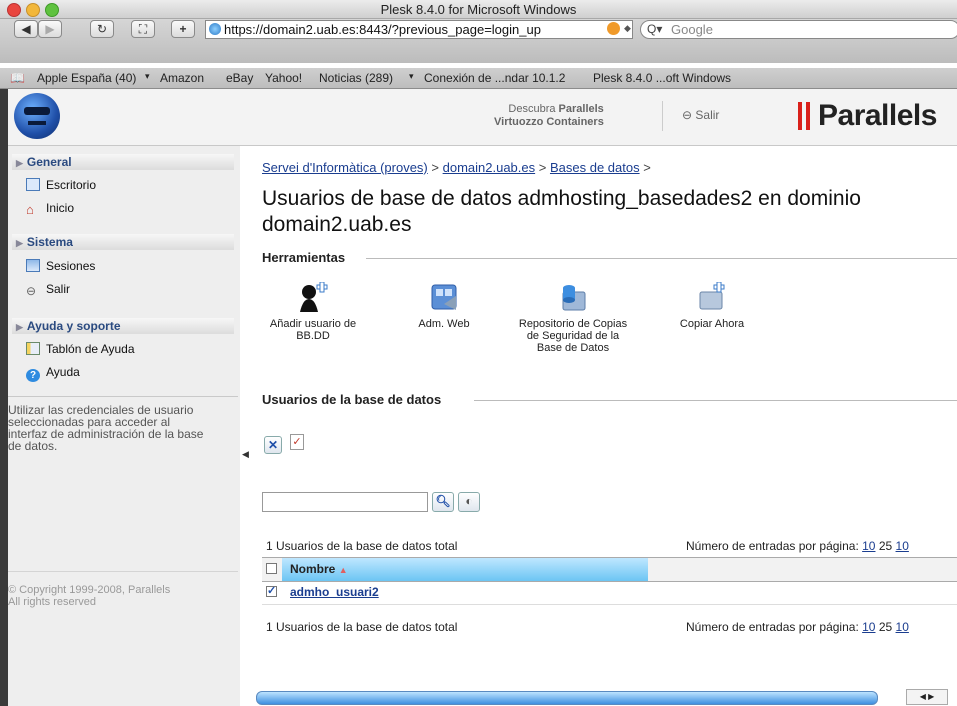 The width and height of the screenshot is (957, 706). What do you see at coordinates (58, 289) in the screenshot?
I see `sidebar-item-label: Salir` at bounding box center [58, 289].